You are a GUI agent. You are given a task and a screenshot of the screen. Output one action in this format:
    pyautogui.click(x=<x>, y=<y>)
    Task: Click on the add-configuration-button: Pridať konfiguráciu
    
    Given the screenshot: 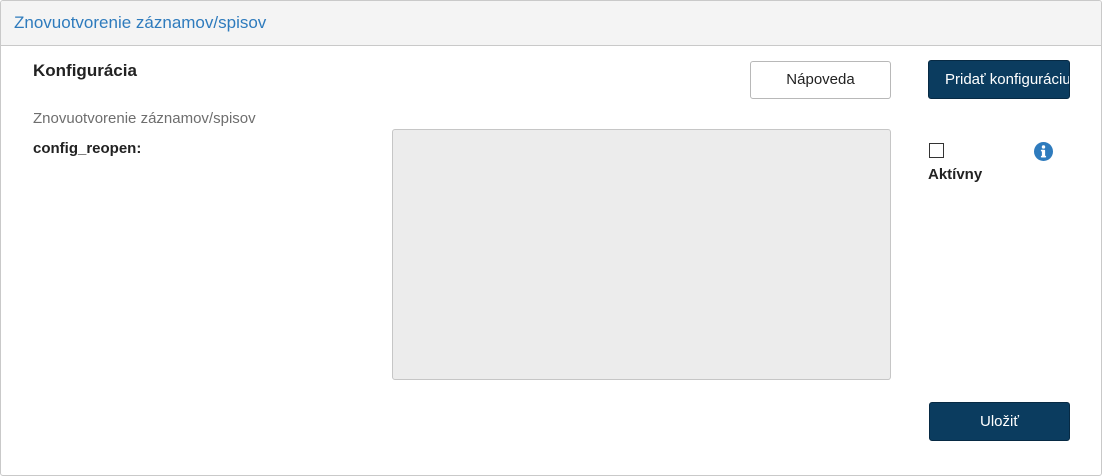 What is the action you would take?
    pyautogui.click(x=999, y=79)
    